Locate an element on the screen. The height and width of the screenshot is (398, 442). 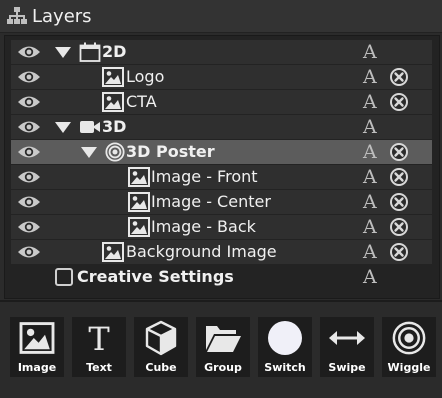
tool-label: Cube is located at coordinates (161, 368).